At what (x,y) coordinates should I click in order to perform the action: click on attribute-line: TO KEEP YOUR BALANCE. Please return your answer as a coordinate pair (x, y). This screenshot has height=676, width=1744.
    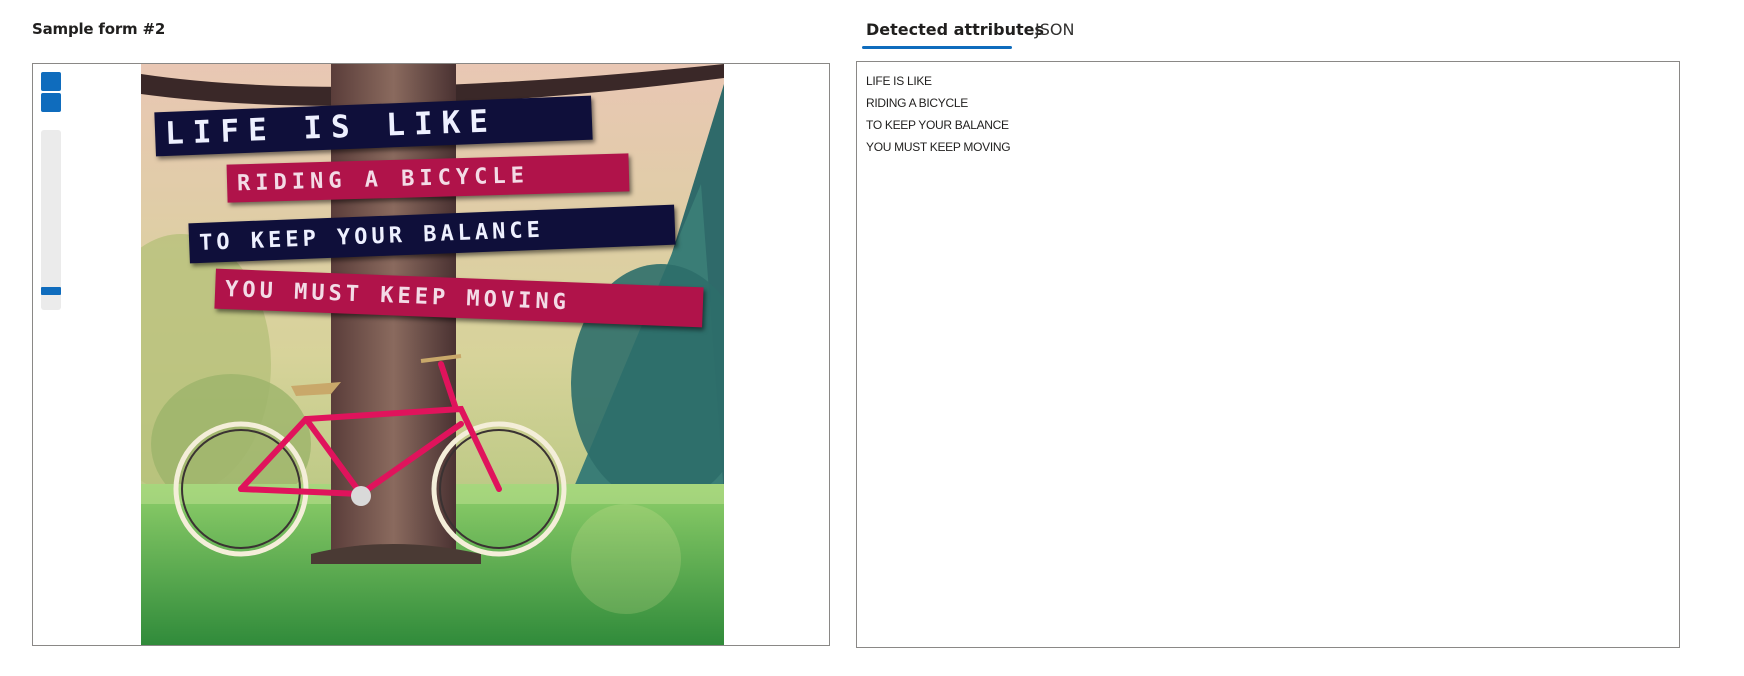
    Looking at the image, I should click on (937, 125).